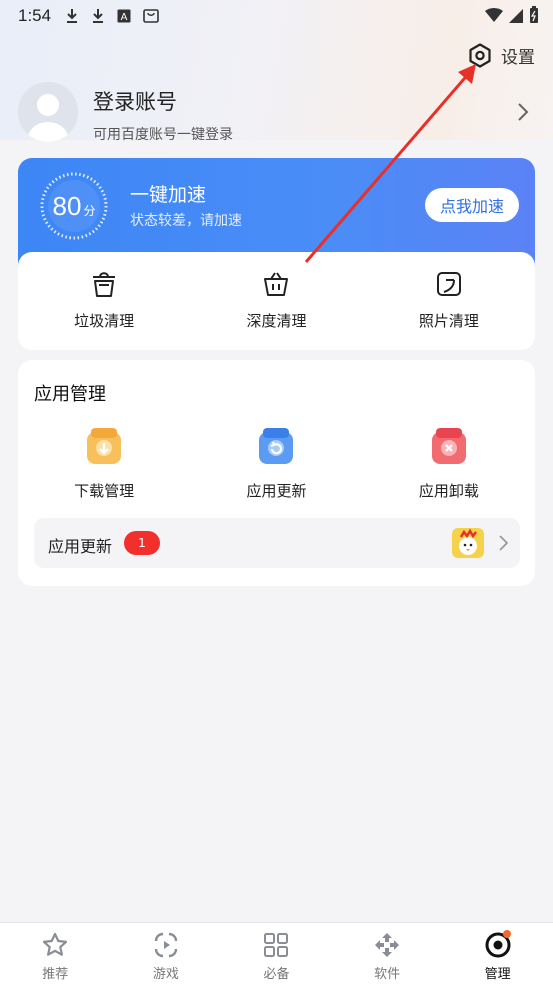  Describe the element at coordinates (448, 321) in the screenshot. I see `clean-item-label: 照片清理` at that location.